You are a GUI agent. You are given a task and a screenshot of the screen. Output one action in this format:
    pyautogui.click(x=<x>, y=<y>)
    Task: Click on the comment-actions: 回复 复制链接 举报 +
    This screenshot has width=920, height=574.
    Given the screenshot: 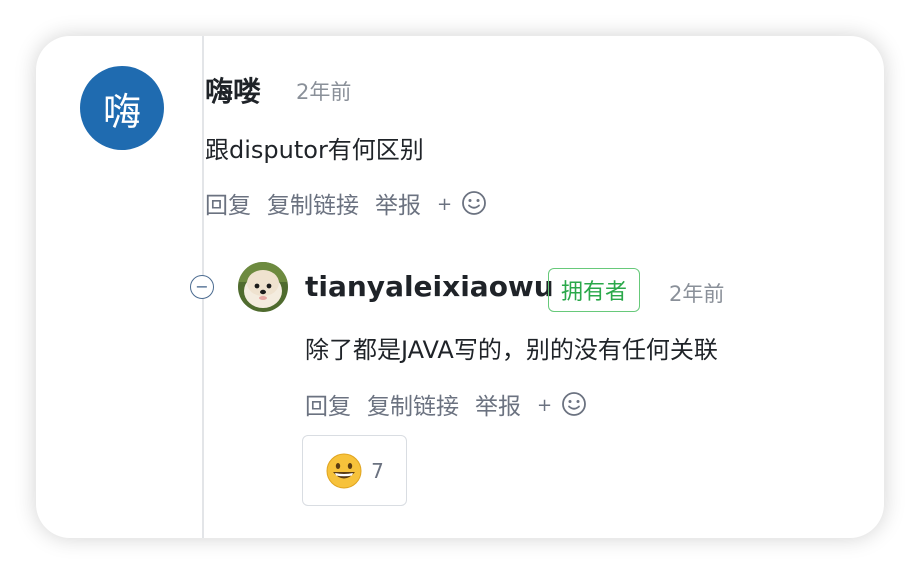 What is the action you would take?
    pyautogui.click(x=346, y=203)
    